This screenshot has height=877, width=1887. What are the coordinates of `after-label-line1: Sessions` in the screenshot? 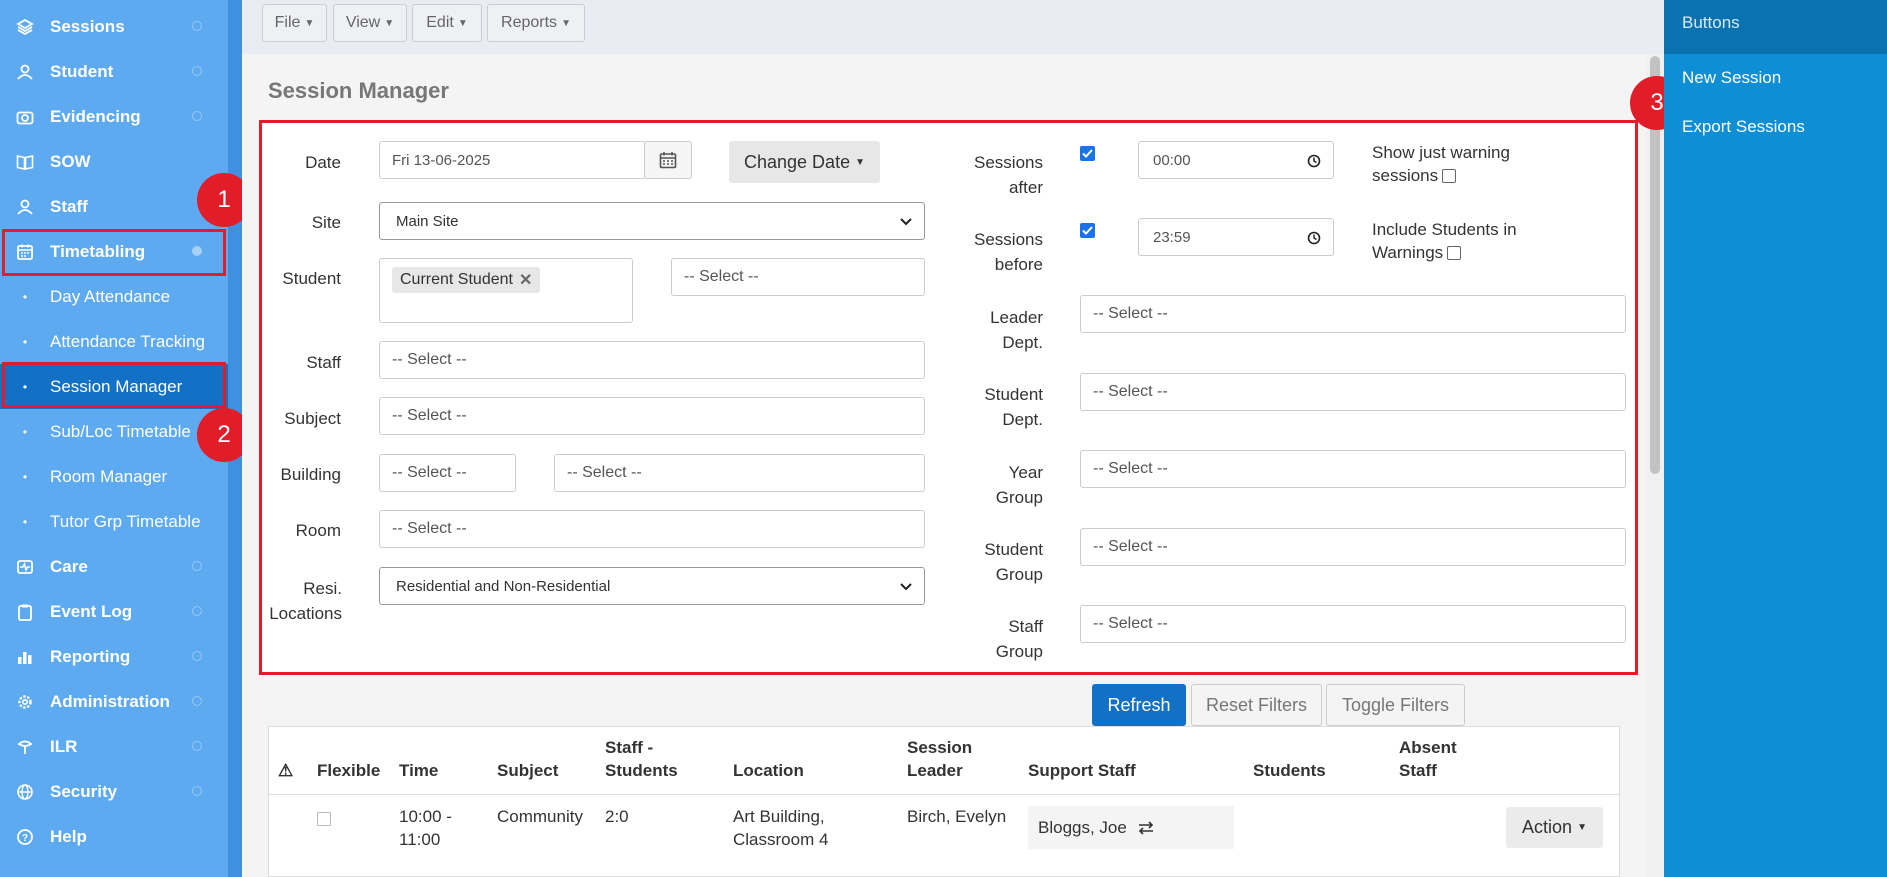 It's located at (1008, 162).